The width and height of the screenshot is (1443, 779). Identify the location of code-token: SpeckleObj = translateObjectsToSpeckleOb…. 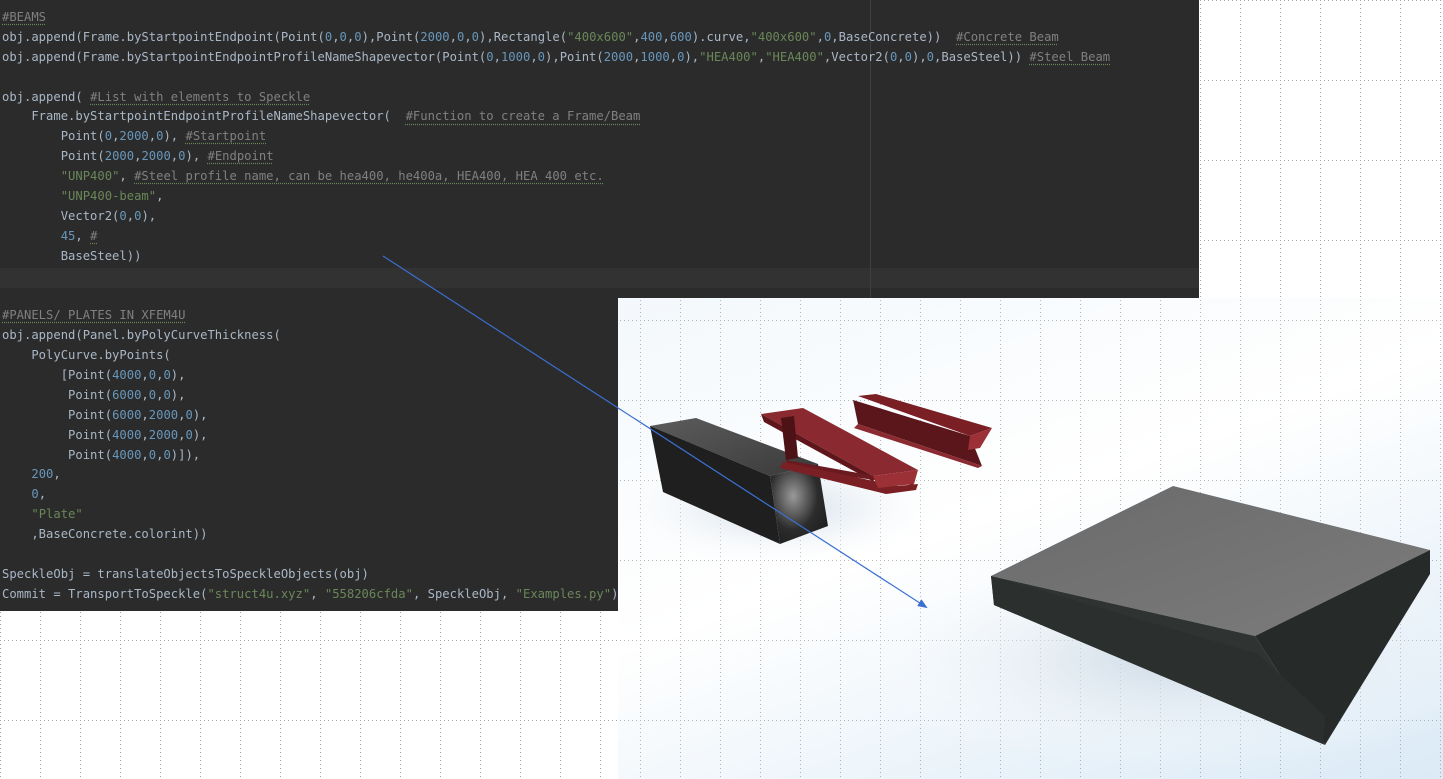
(185, 573).